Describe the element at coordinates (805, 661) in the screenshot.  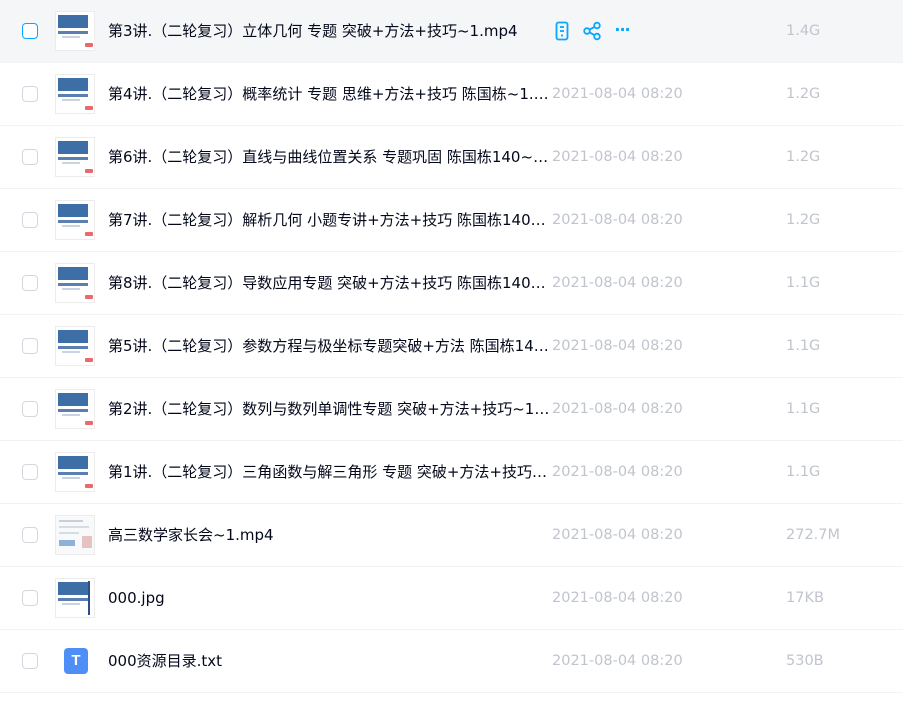
I see `file-size: 530B` at that location.